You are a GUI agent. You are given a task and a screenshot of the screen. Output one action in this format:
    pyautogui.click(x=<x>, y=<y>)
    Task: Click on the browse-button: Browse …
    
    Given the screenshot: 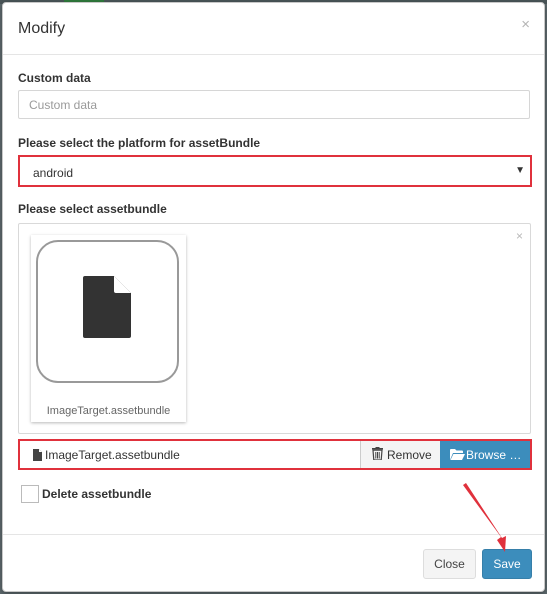 What is the action you would take?
    pyautogui.click(x=485, y=454)
    